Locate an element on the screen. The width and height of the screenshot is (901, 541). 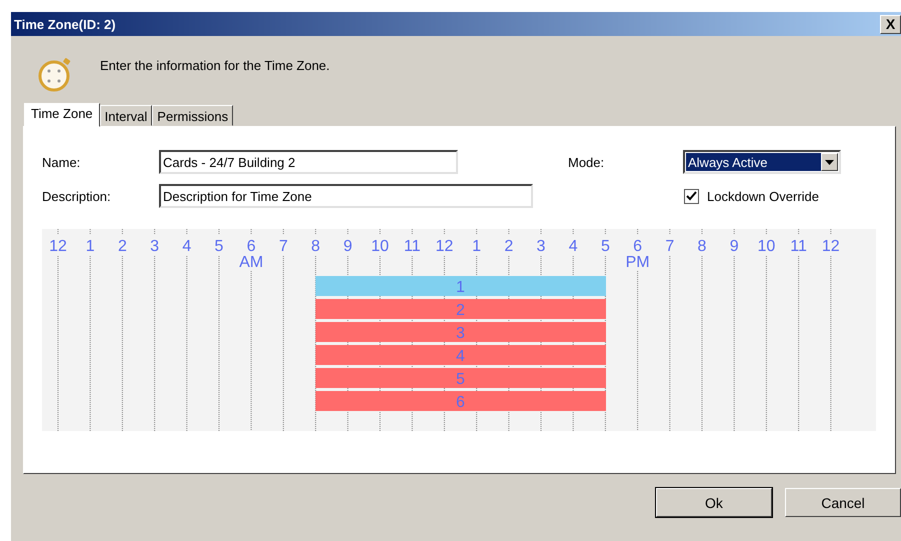
tab: Interval is located at coordinates (126, 115).